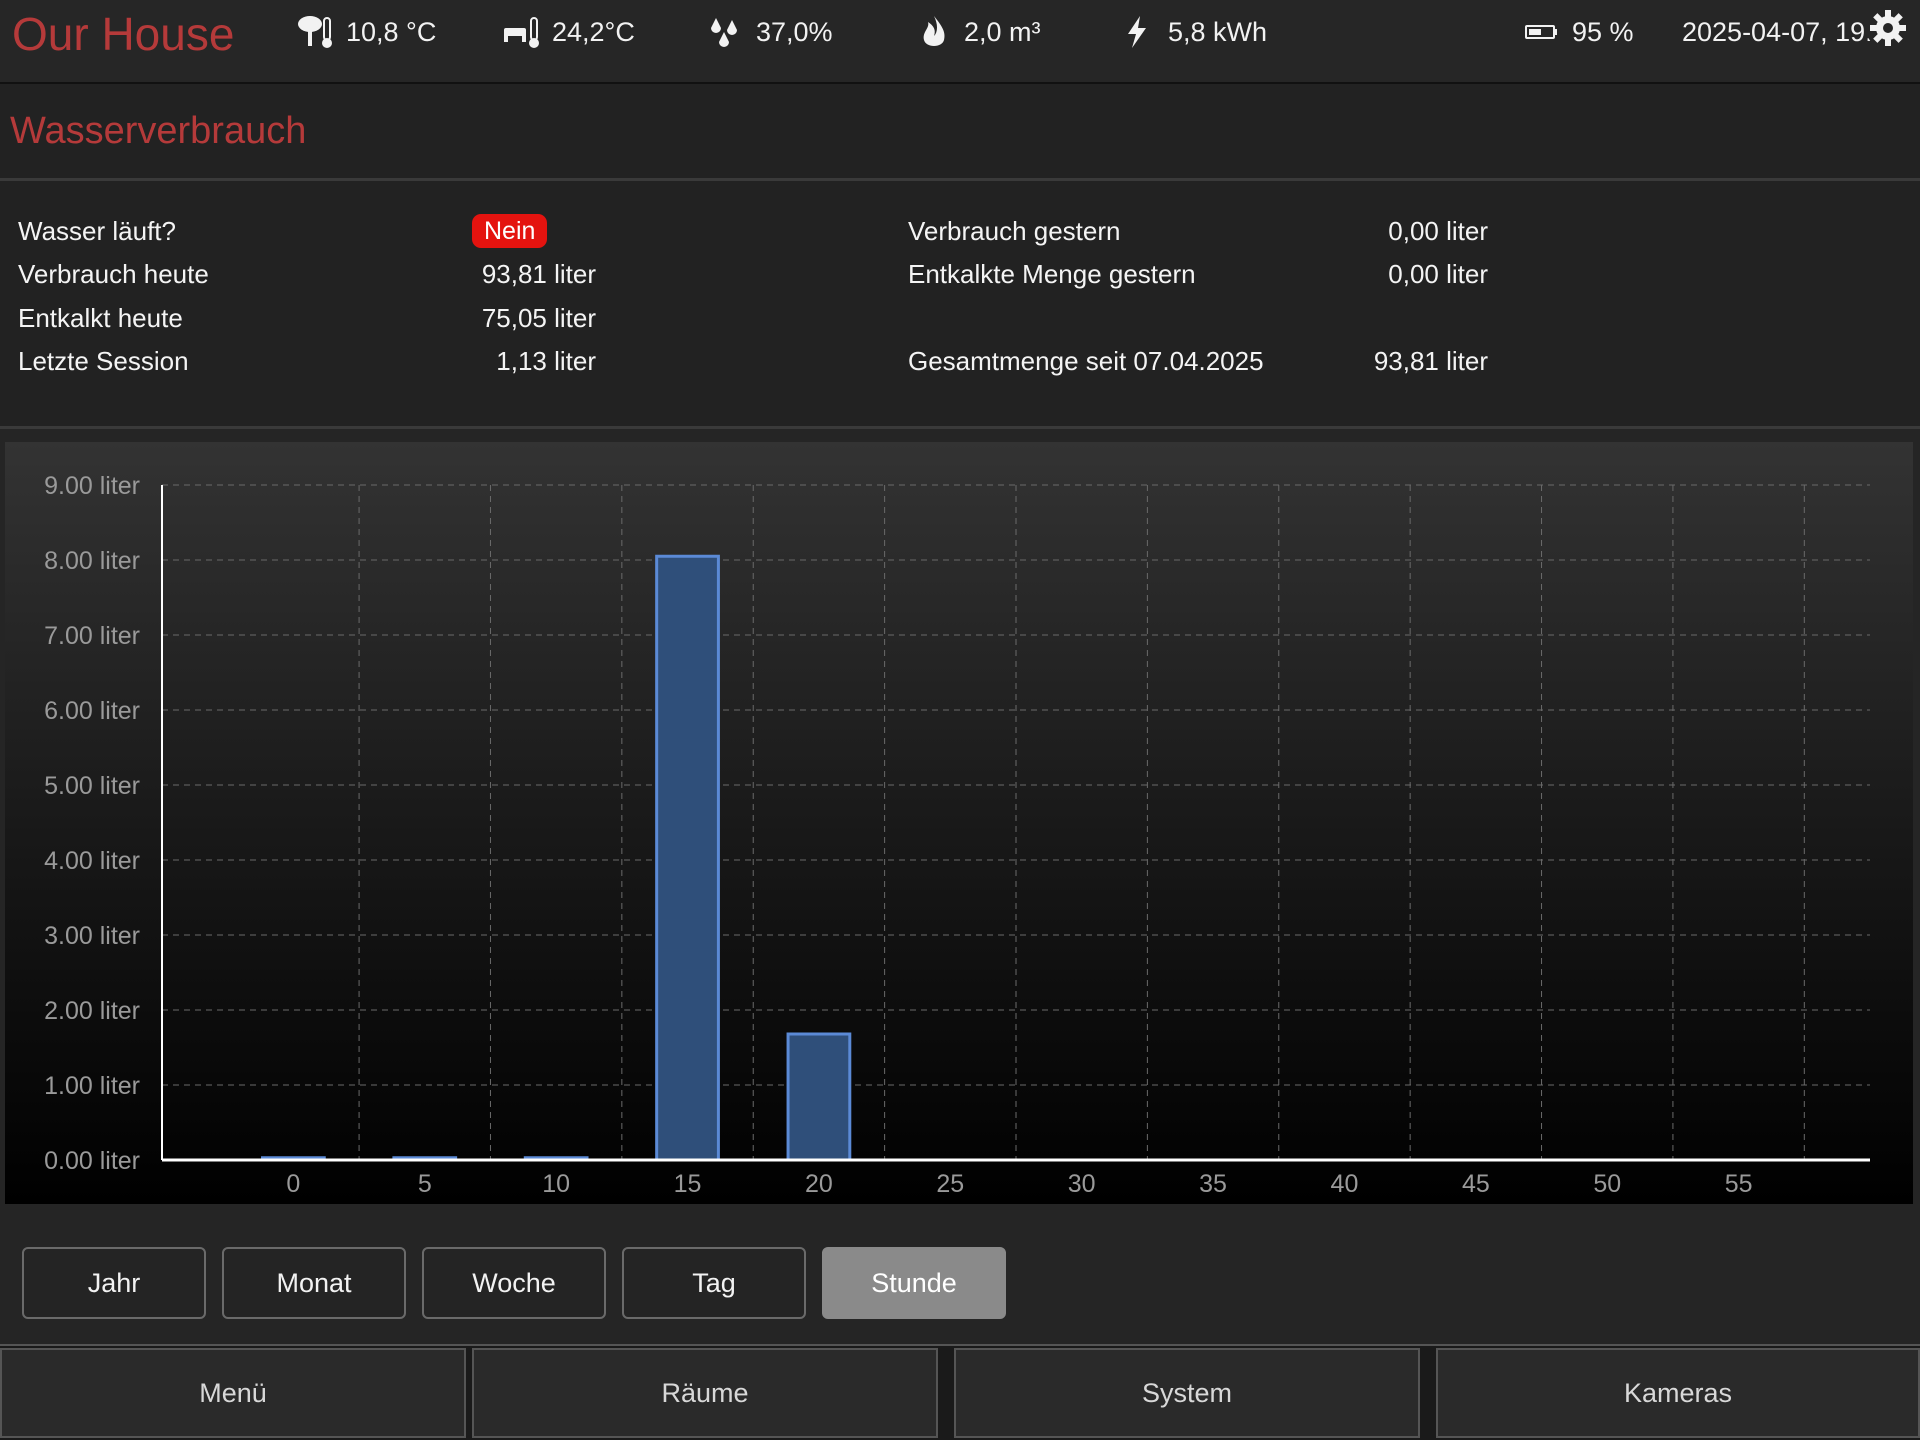 The height and width of the screenshot is (1440, 1920). What do you see at coordinates (593, 31) in the screenshot?
I see `indoor-temperature-value: 24,2°C` at bounding box center [593, 31].